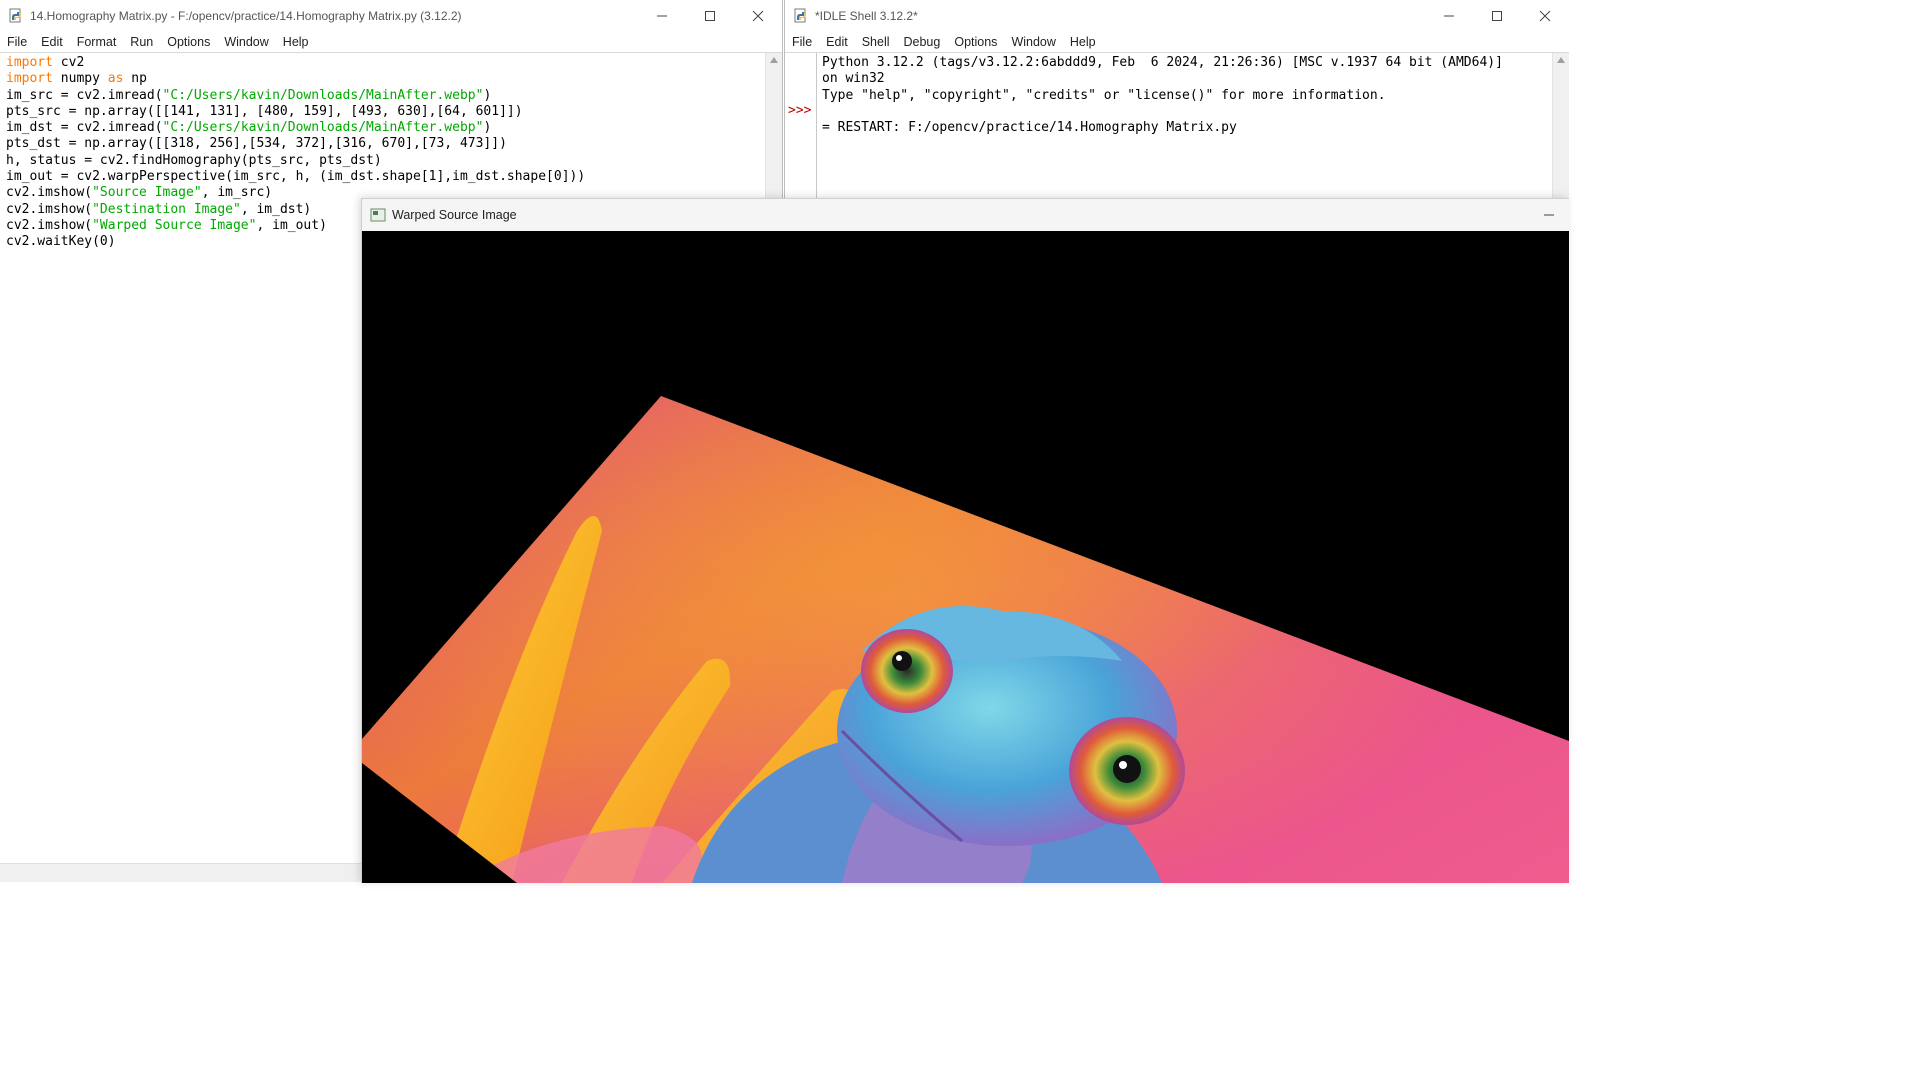 The image size is (1920, 1080). What do you see at coordinates (965, 215) in the screenshot?
I see `opencv-titlebar: Warped Source Image` at bounding box center [965, 215].